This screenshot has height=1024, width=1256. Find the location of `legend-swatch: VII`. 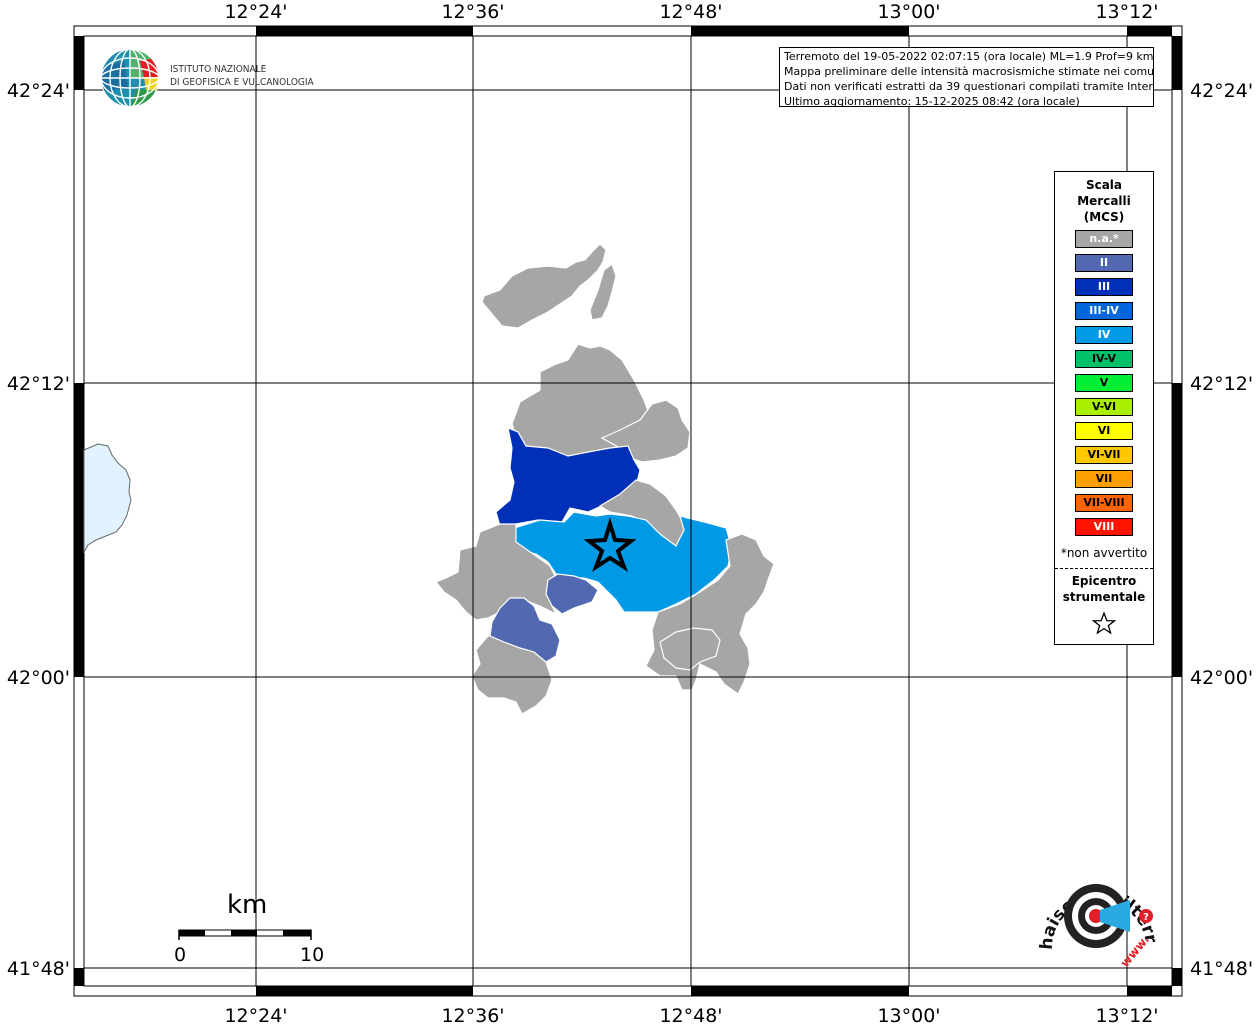

legend-swatch: VII is located at coordinates (1104, 479).